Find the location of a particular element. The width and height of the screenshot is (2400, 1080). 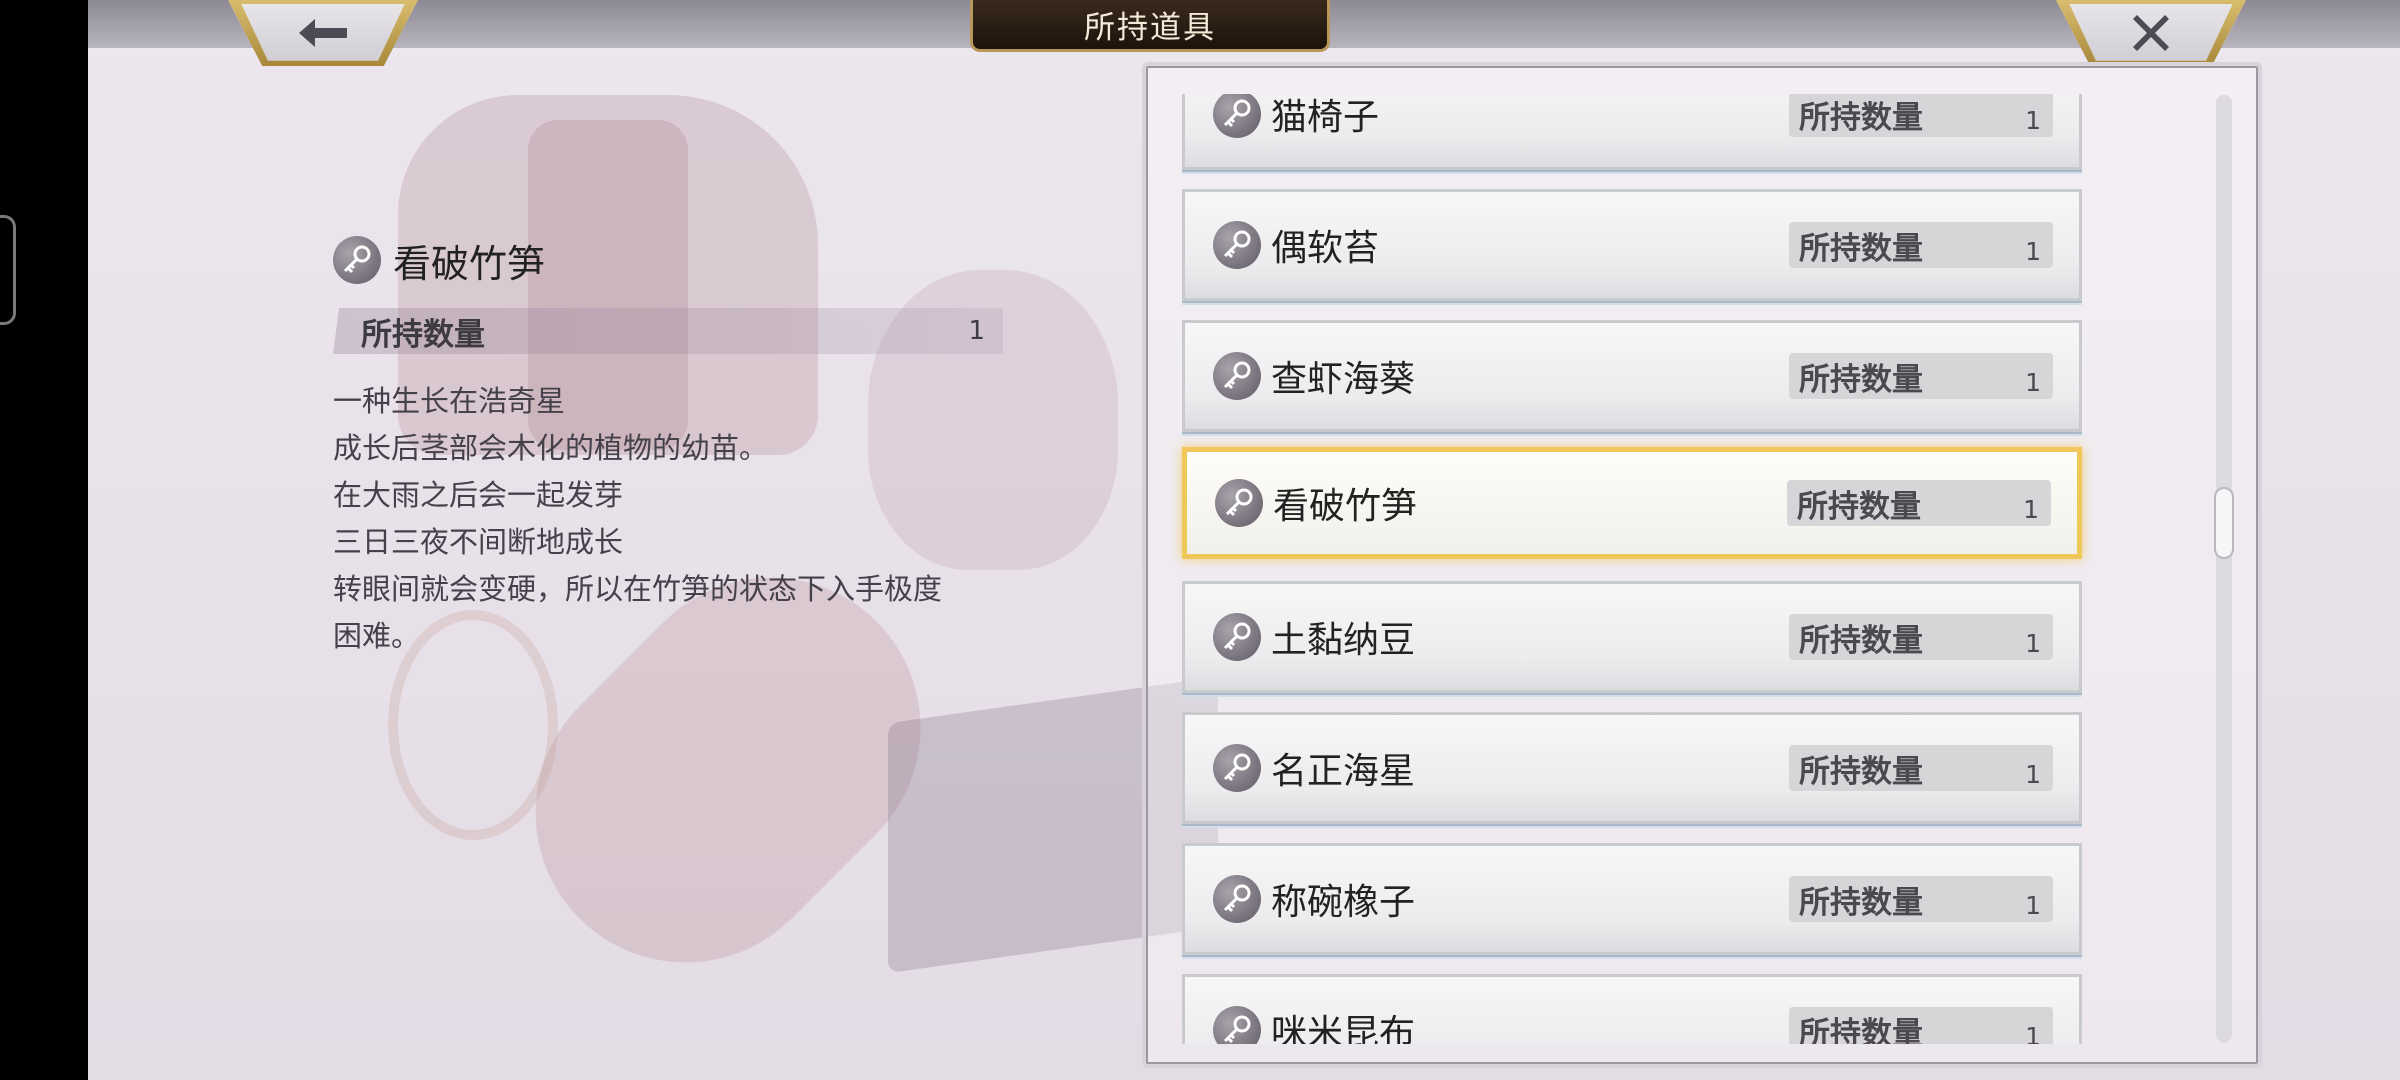

item-name: 查虾海葵 is located at coordinates (1343, 379).